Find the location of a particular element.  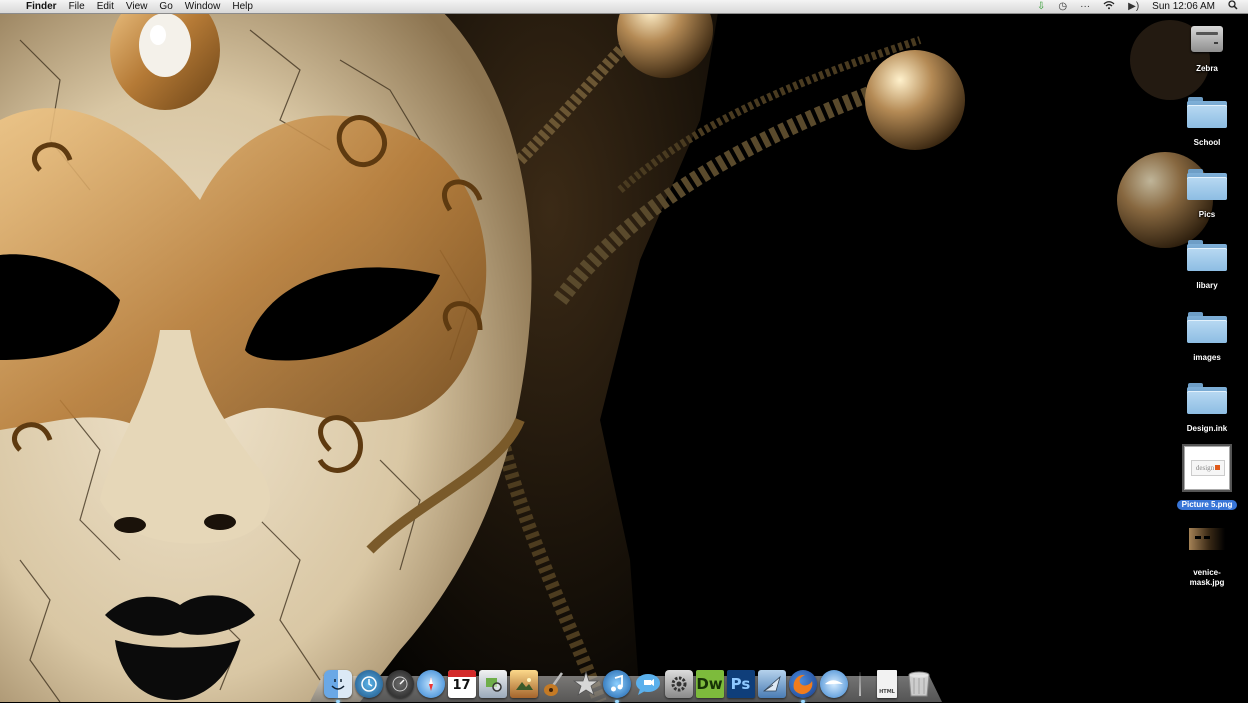

menu-bar-extras: ⇩ ◷ ··· ▶) Sun 12:06 AM is located at coordinates (1137, 7).